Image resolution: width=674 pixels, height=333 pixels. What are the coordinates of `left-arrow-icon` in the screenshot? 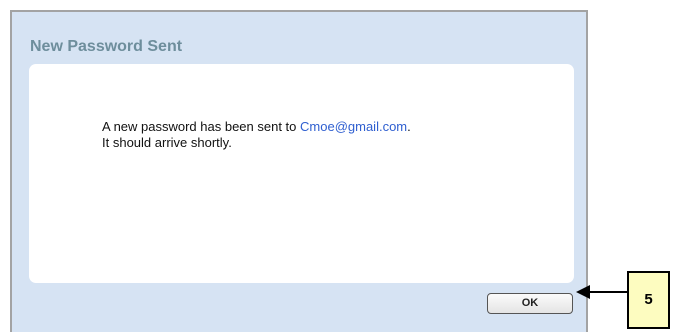 It's located at (602, 292).